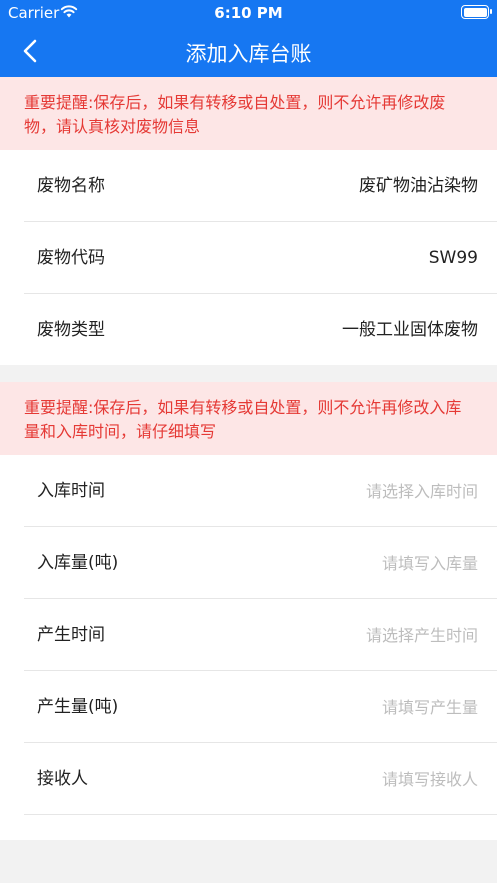  I want to click on waste-code-label: 废物代码, so click(71, 258).